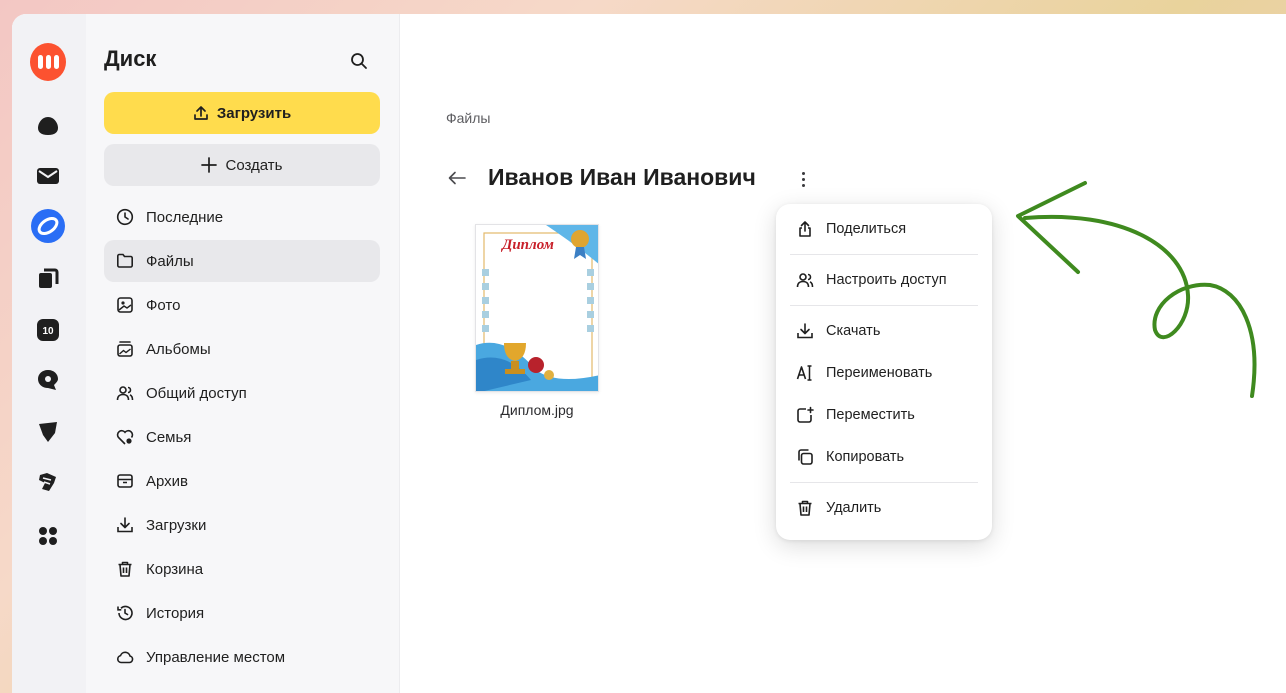  What do you see at coordinates (176, 525) in the screenshot?
I see `sidebar-item-label: Загрузки` at bounding box center [176, 525].